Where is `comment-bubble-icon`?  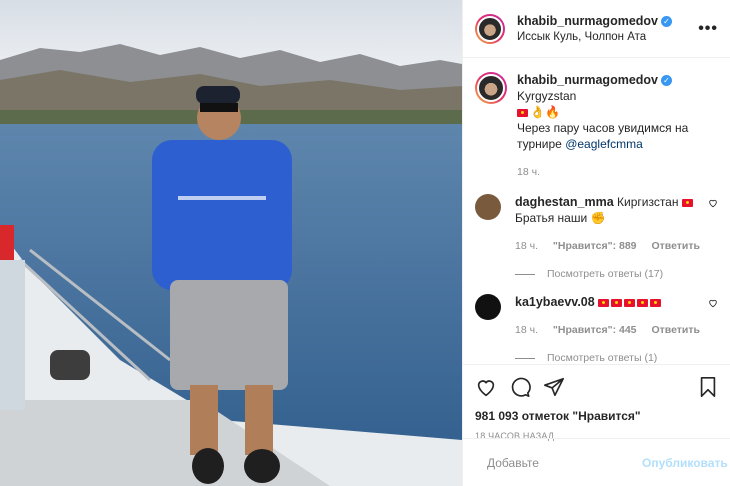 comment-bubble-icon is located at coordinates (520, 387).